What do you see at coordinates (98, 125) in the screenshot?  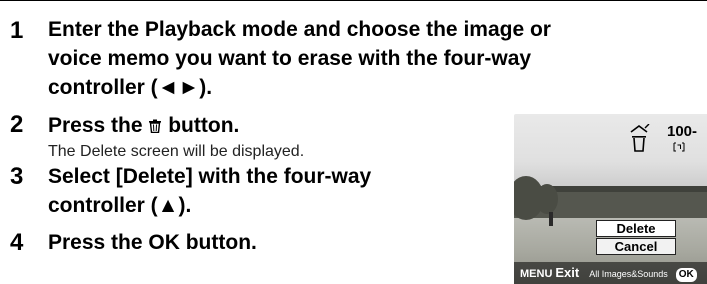 I see `step-title-text: Press the` at bounding box center [98, 125].